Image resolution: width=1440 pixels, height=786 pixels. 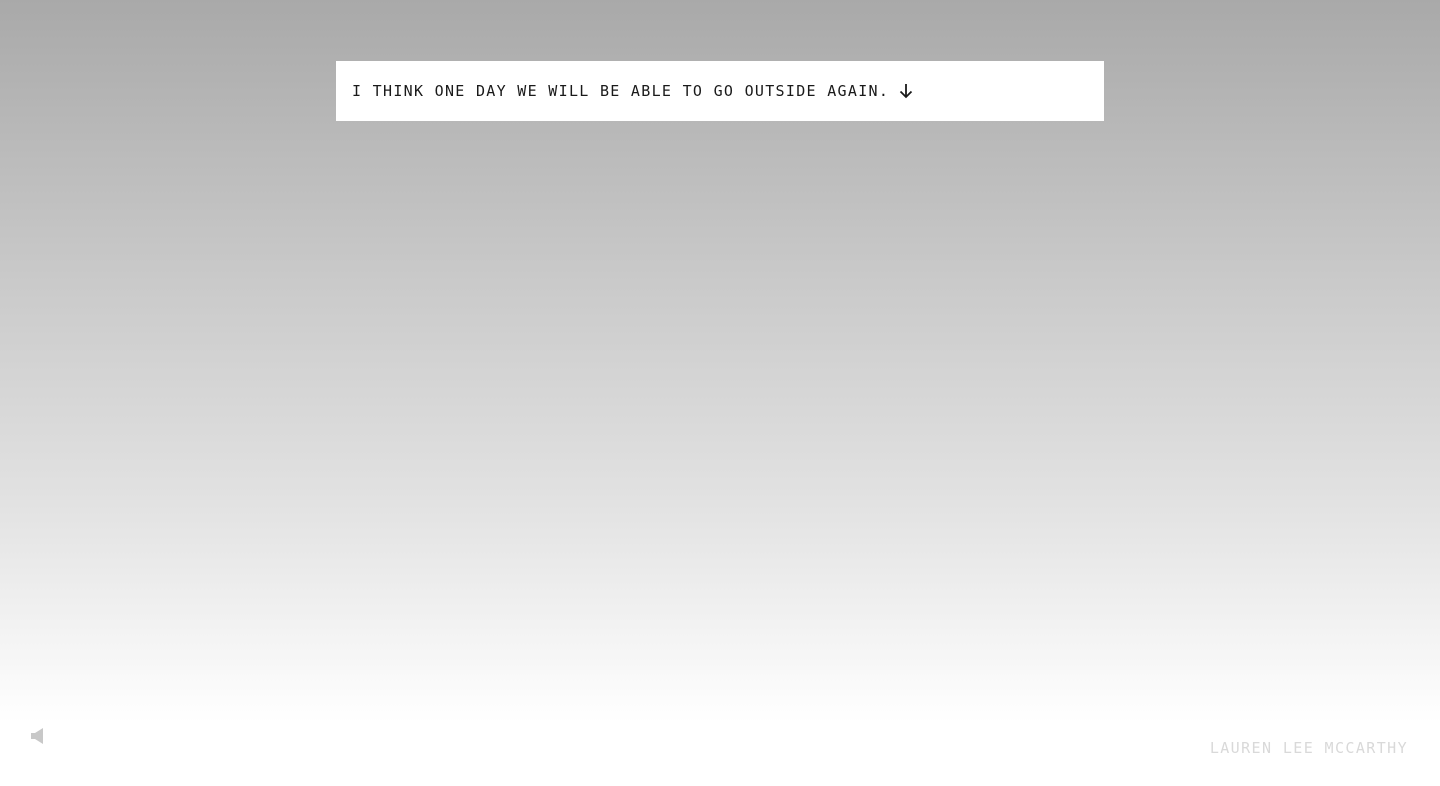 What do you see at coordinates (1309, 748) in the screenshot?
I see `credit-link: LAUREN LEE MCCARTHY` at bounding box center [1309, 748].